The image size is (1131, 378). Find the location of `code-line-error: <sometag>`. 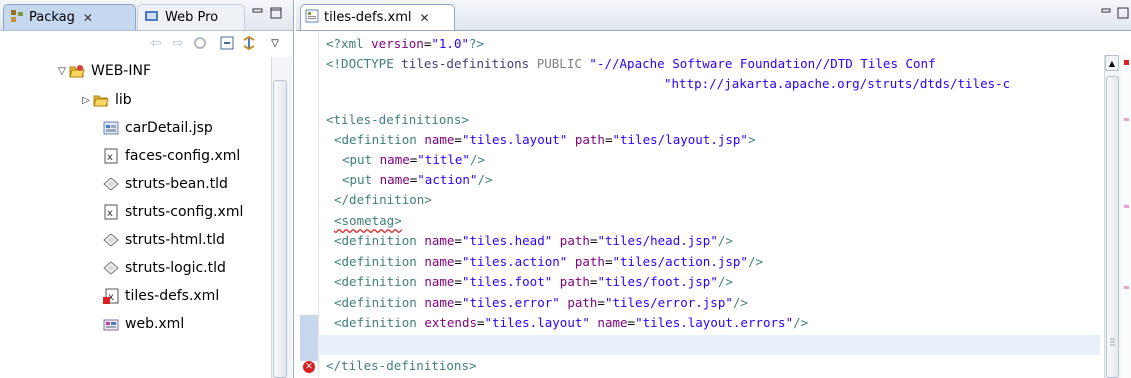

code-line-error: <sometag> is located at coordinates (368, 221).